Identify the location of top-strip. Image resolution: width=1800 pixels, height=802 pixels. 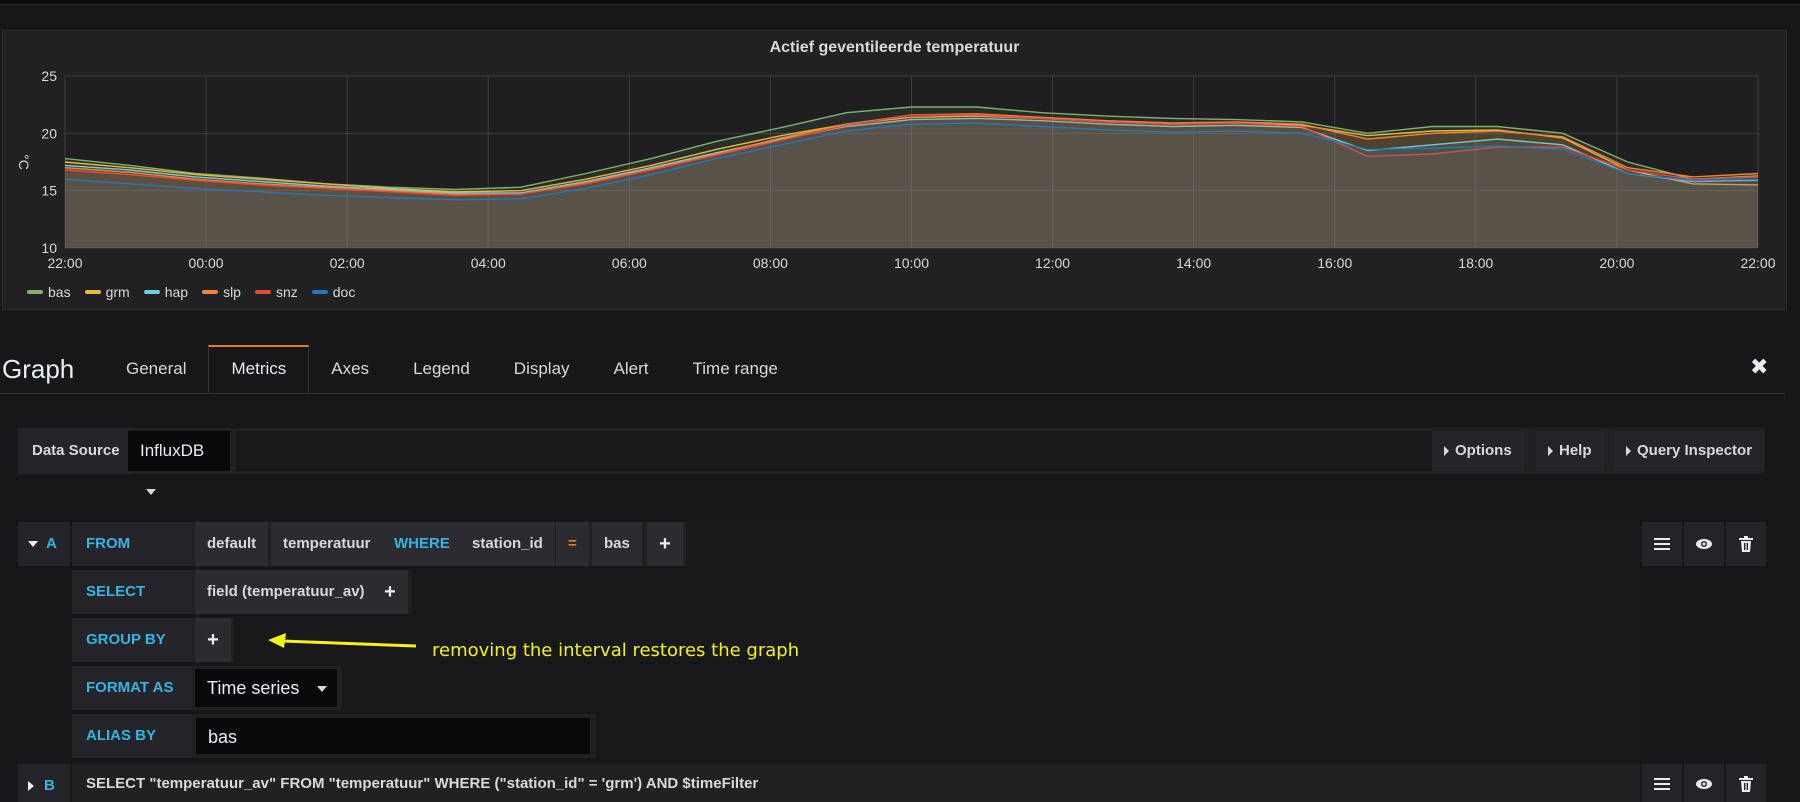
(900, 2).